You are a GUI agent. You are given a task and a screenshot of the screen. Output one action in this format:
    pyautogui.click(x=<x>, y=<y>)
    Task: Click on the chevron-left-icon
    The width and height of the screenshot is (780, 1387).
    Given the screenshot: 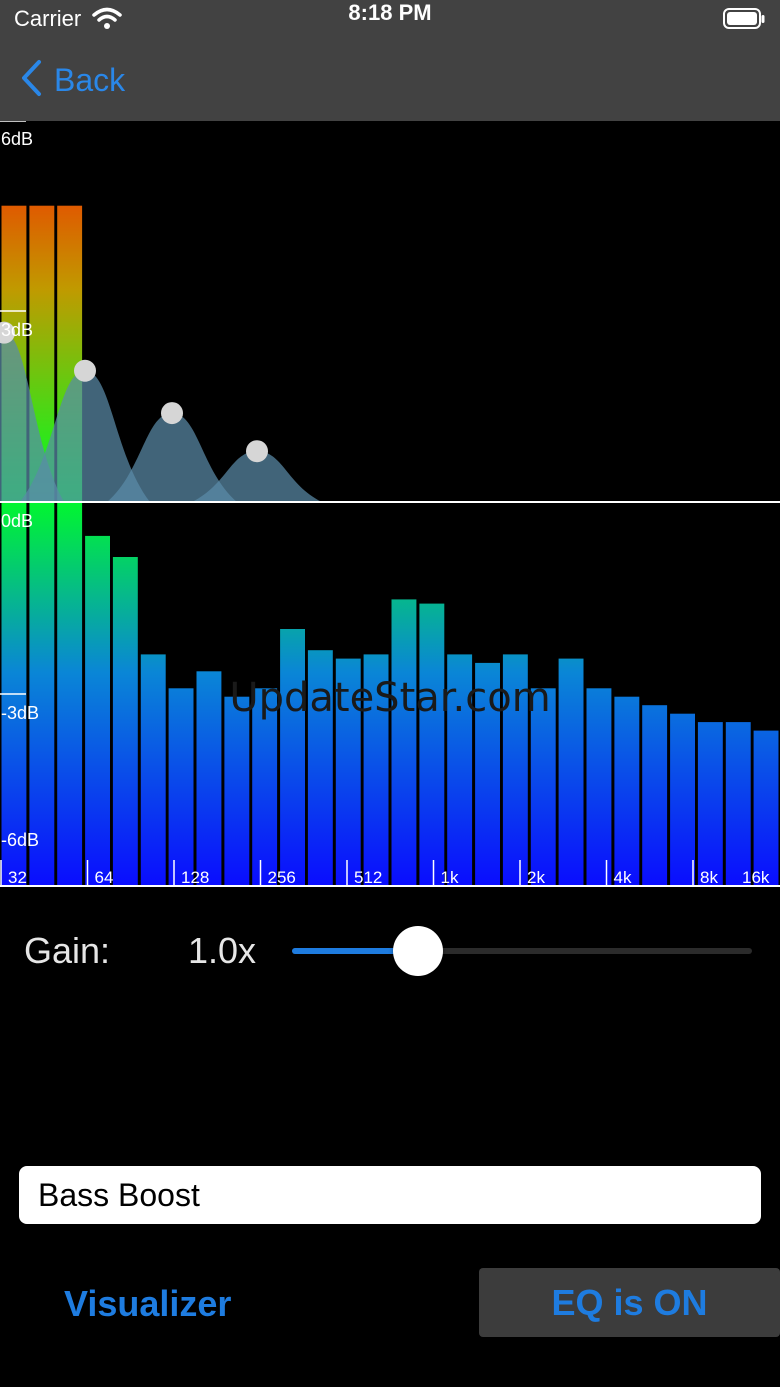 What is the action you would take?
    pyautogui.click(x=31, y=80)
    